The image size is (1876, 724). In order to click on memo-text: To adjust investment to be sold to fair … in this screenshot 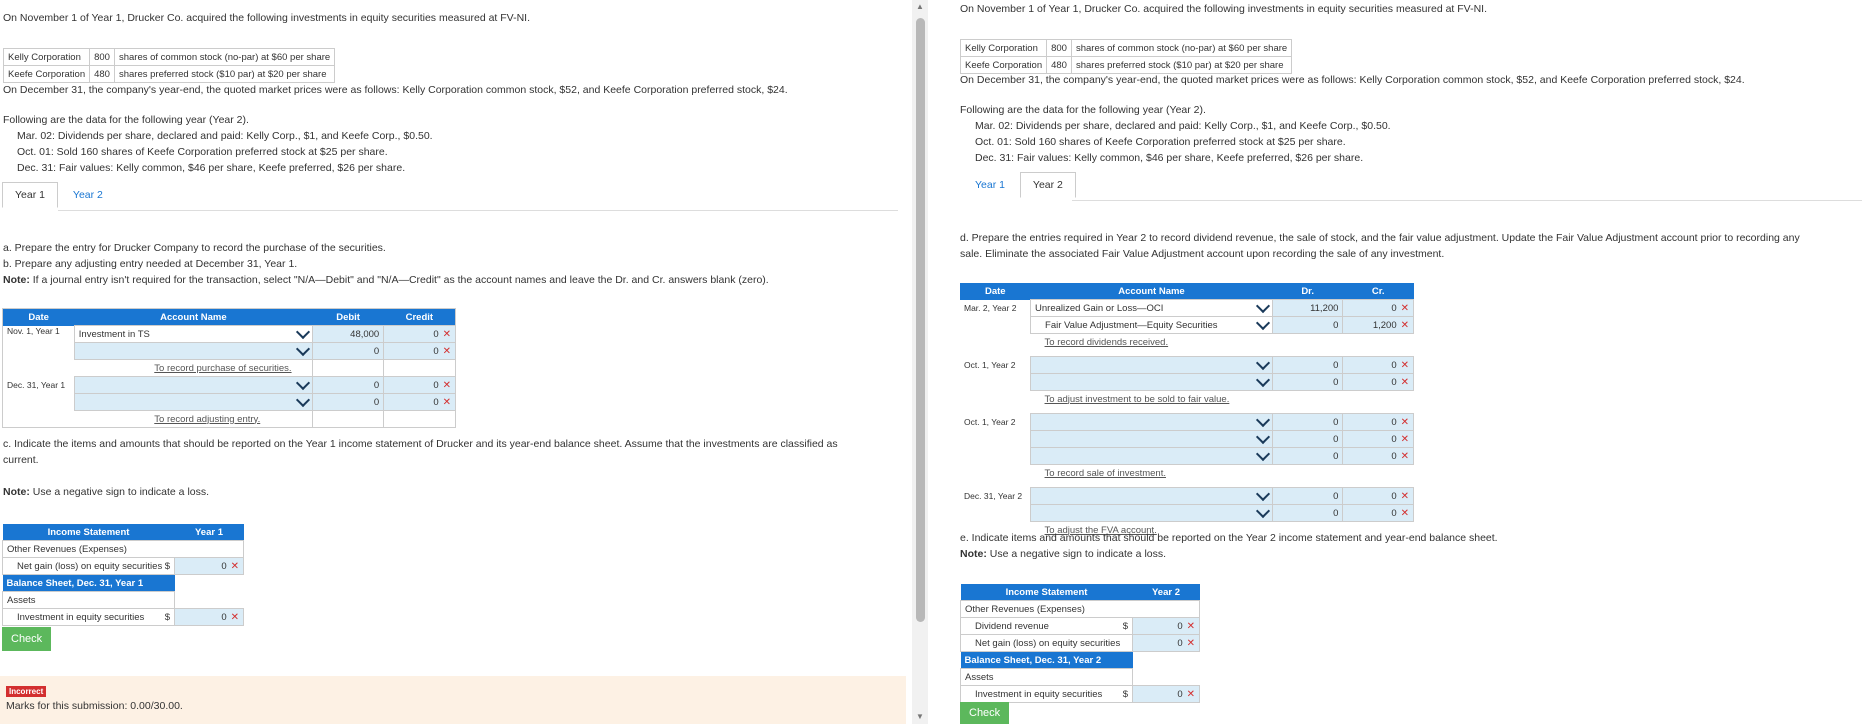, I will do `click(1137, 399)`.